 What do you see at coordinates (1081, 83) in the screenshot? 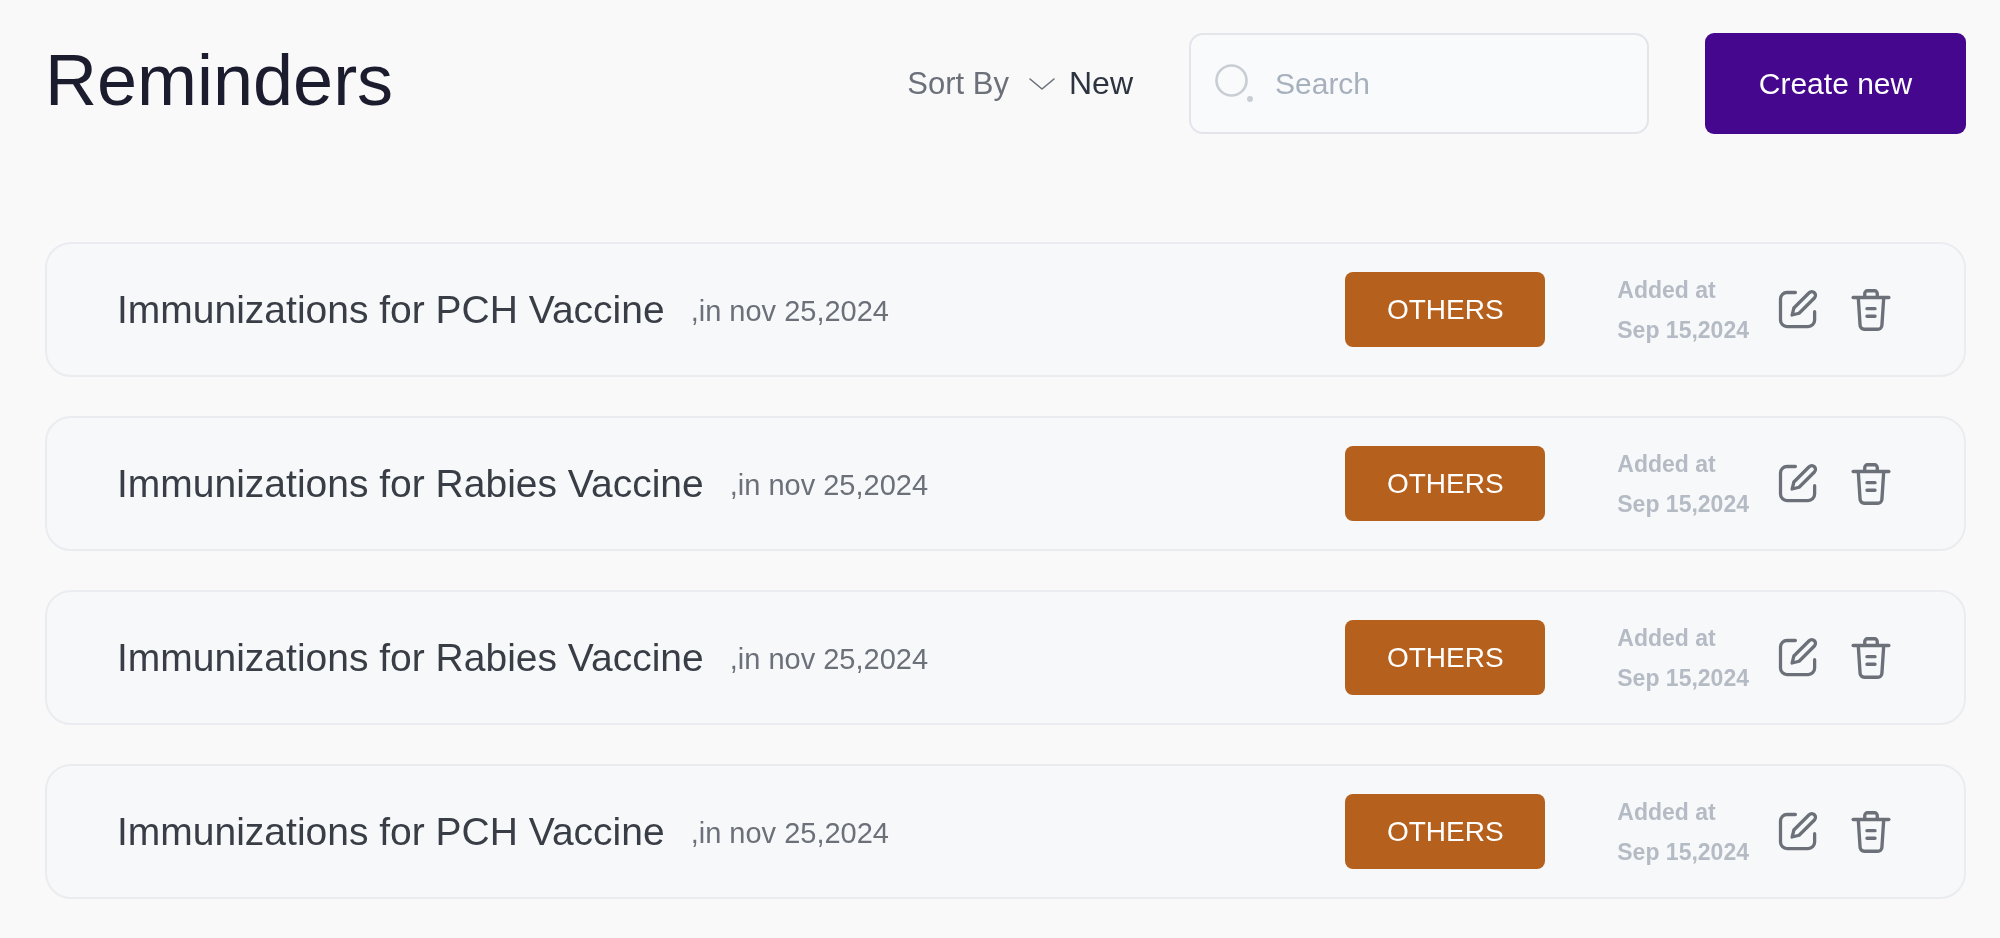
I see `sort-dropdown: New` at bounding box center [1081, 83].